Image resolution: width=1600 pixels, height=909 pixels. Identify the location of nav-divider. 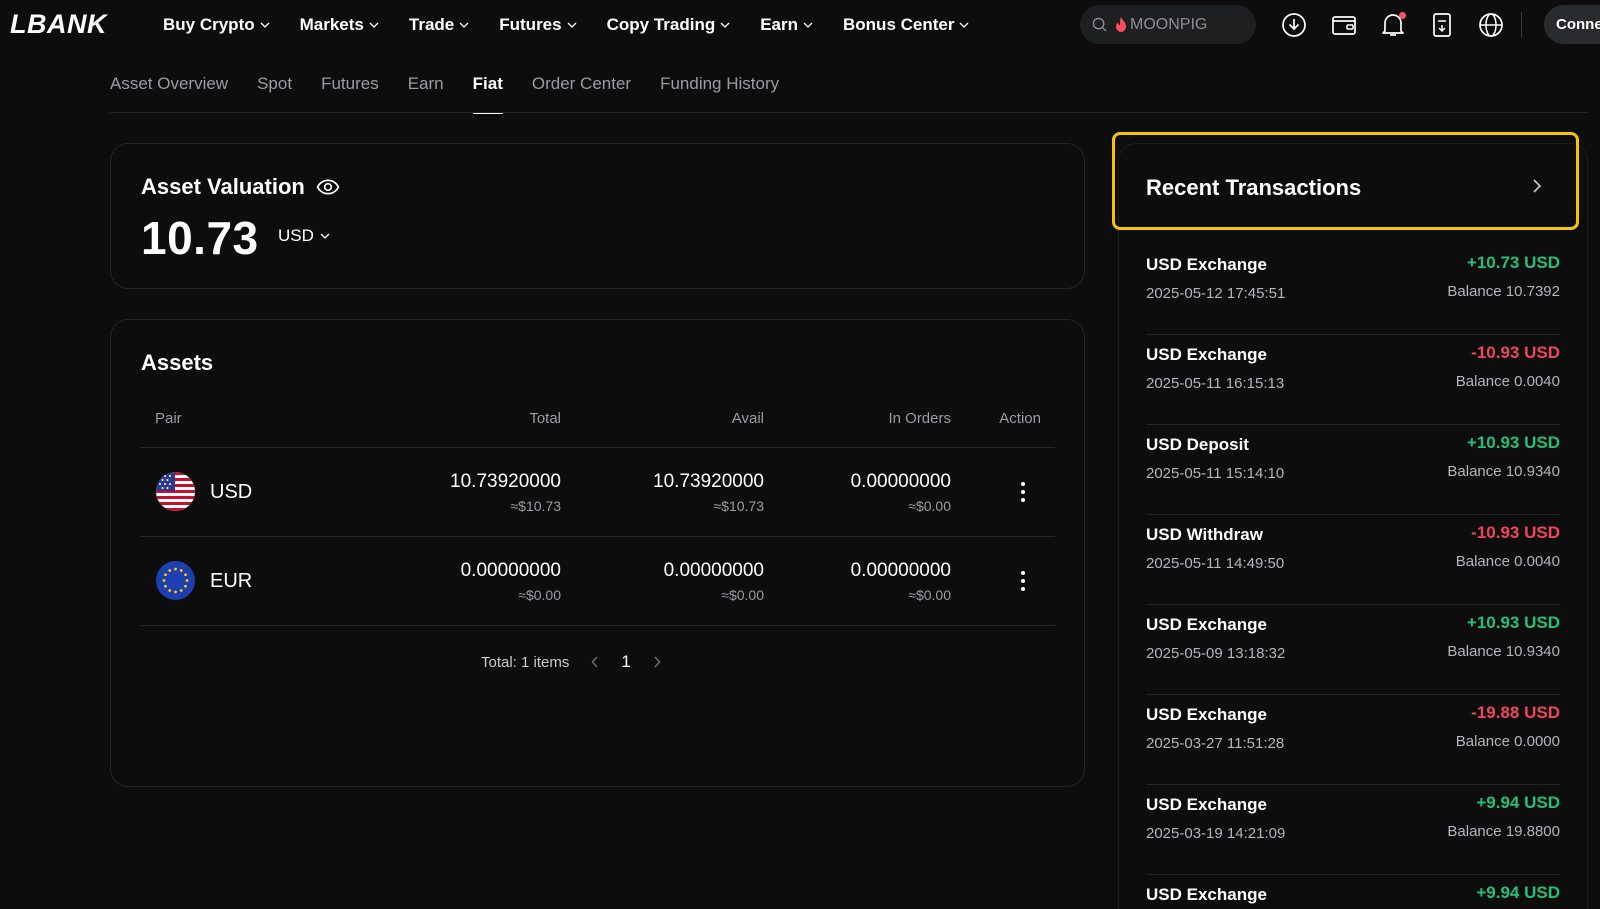
(1521, 25).